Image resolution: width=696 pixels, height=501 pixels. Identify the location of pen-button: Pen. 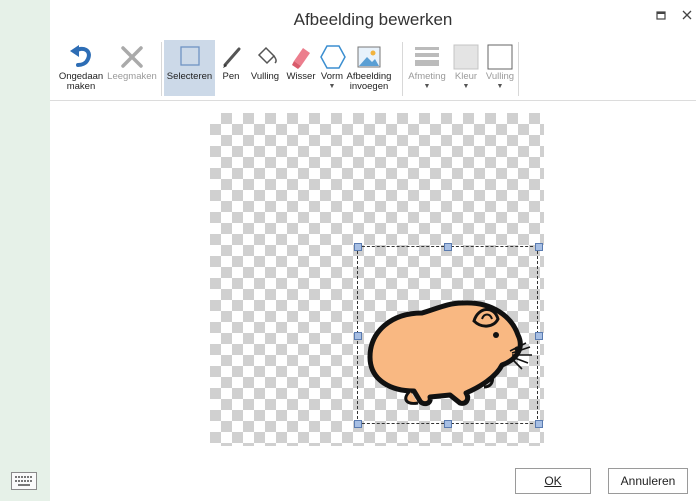
(231, 68).